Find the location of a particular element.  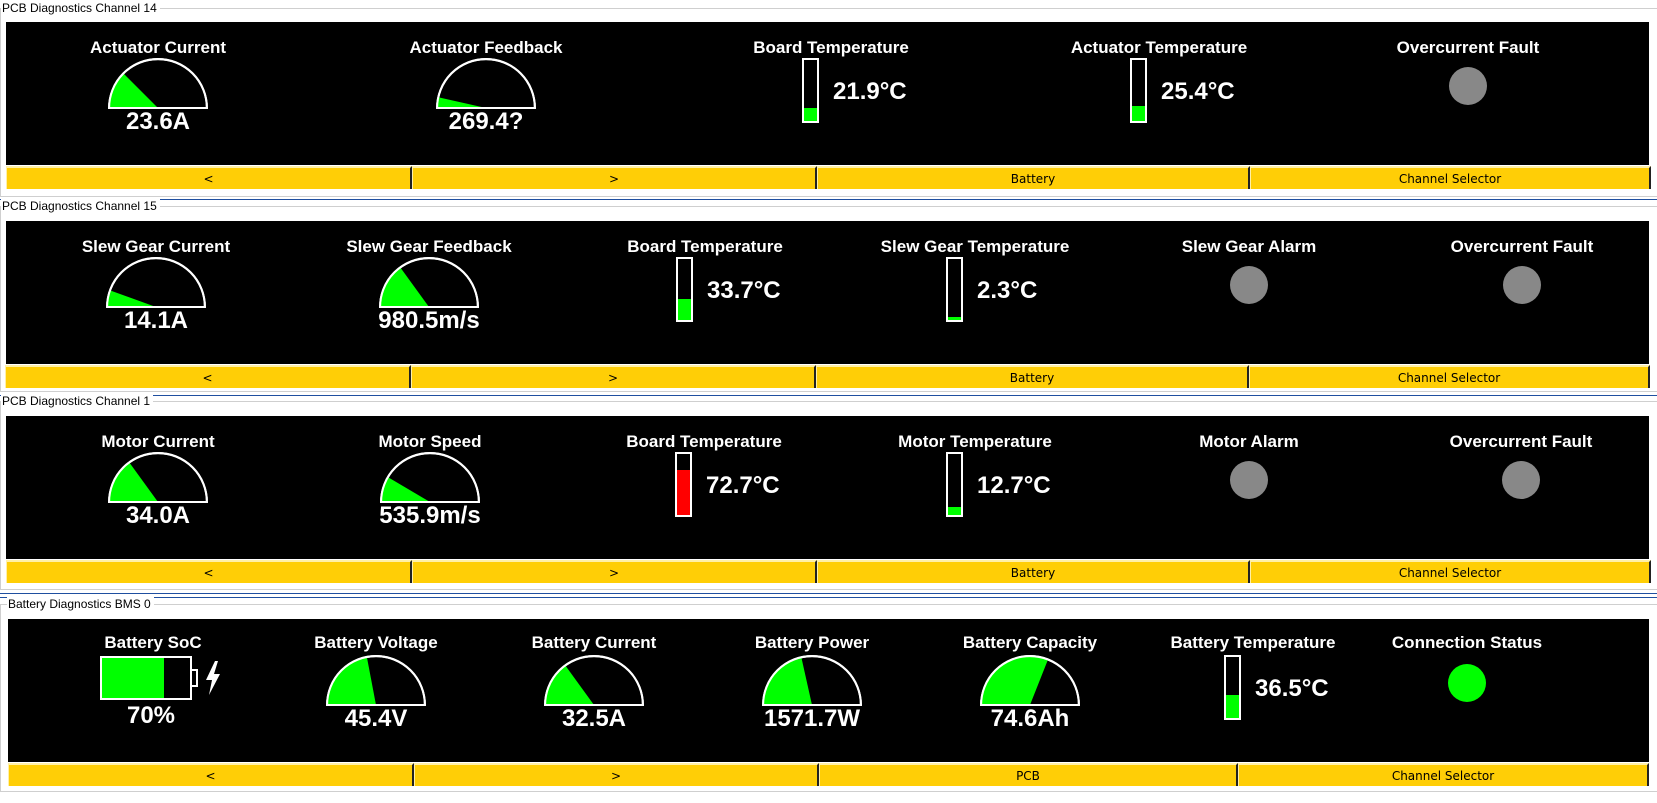

battery-voltage-widget: Battery Voltage 45.4V is located at coordinates (376, 686).